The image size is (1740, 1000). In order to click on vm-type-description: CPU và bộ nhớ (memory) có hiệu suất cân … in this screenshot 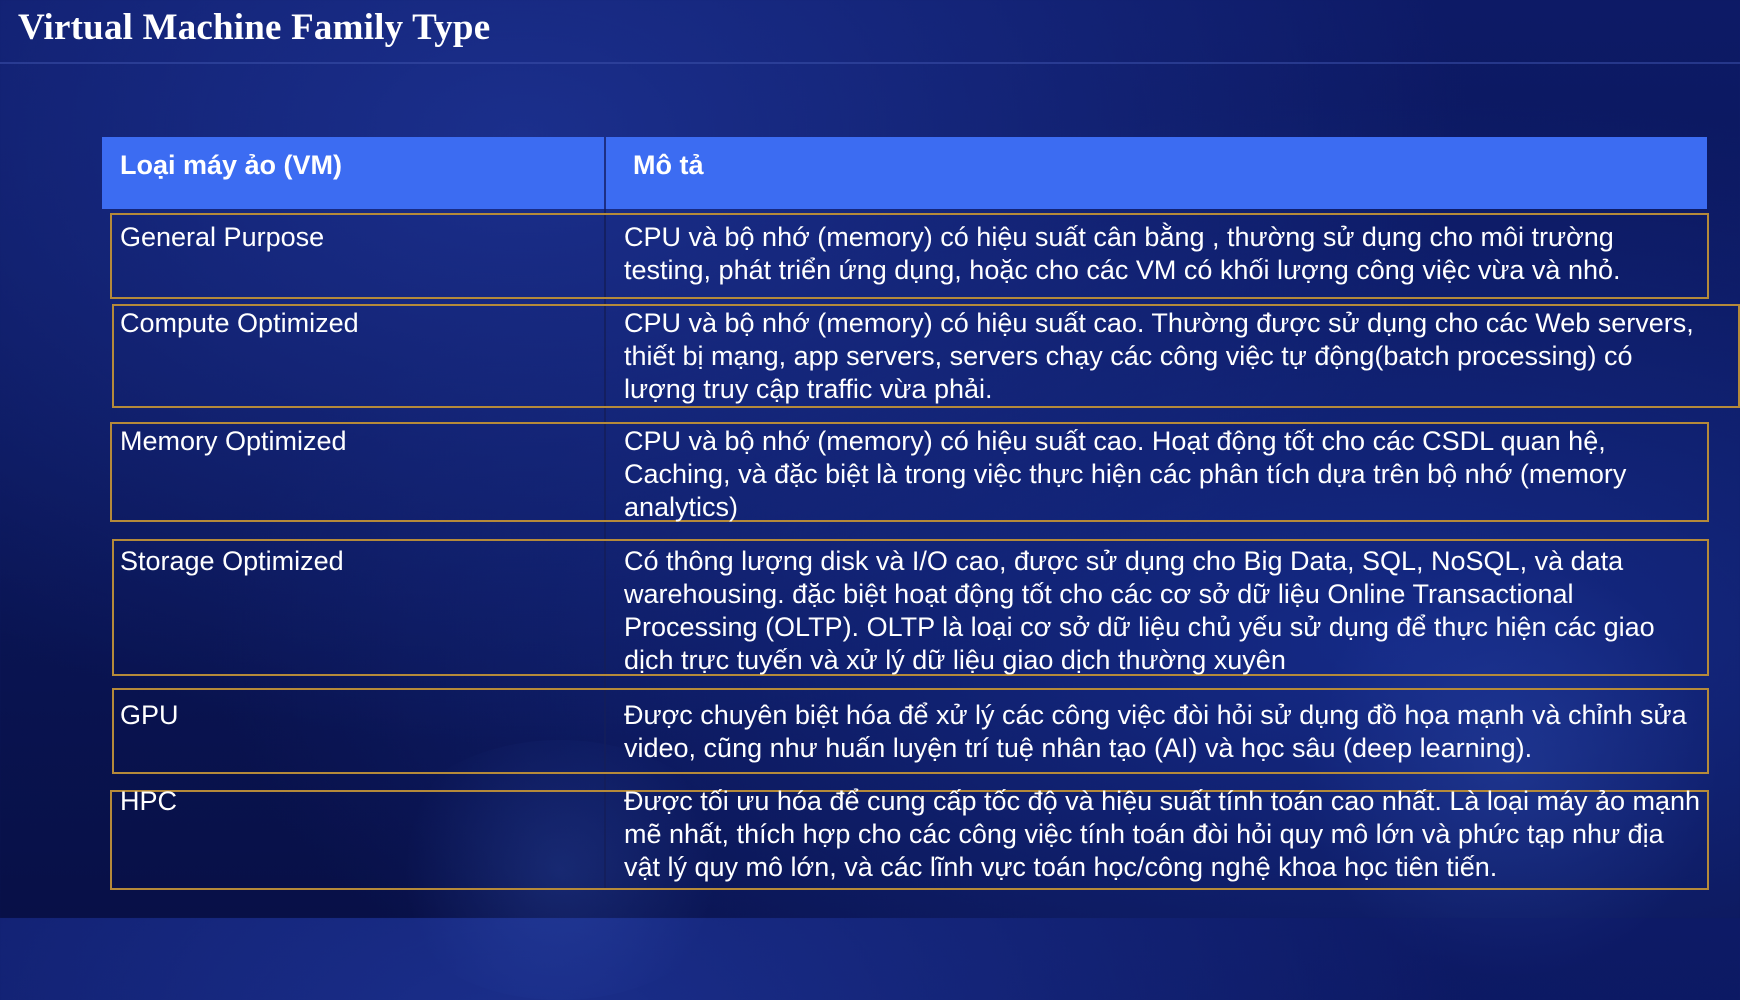, I will do `click(1122, 253)`.